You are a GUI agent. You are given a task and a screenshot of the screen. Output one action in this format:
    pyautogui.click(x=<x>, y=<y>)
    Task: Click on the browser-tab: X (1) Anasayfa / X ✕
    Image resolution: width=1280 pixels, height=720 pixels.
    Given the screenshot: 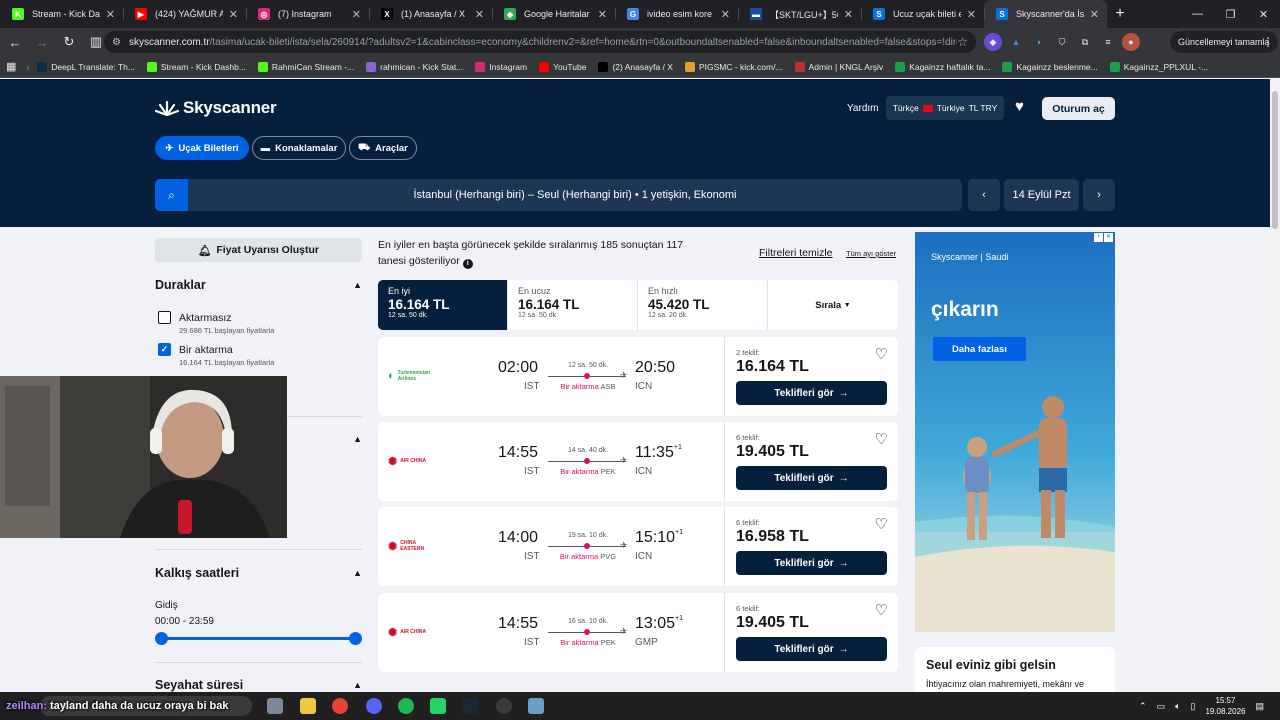 What is the action you would take?
    pyautogui.click(x=430, y=14)
    